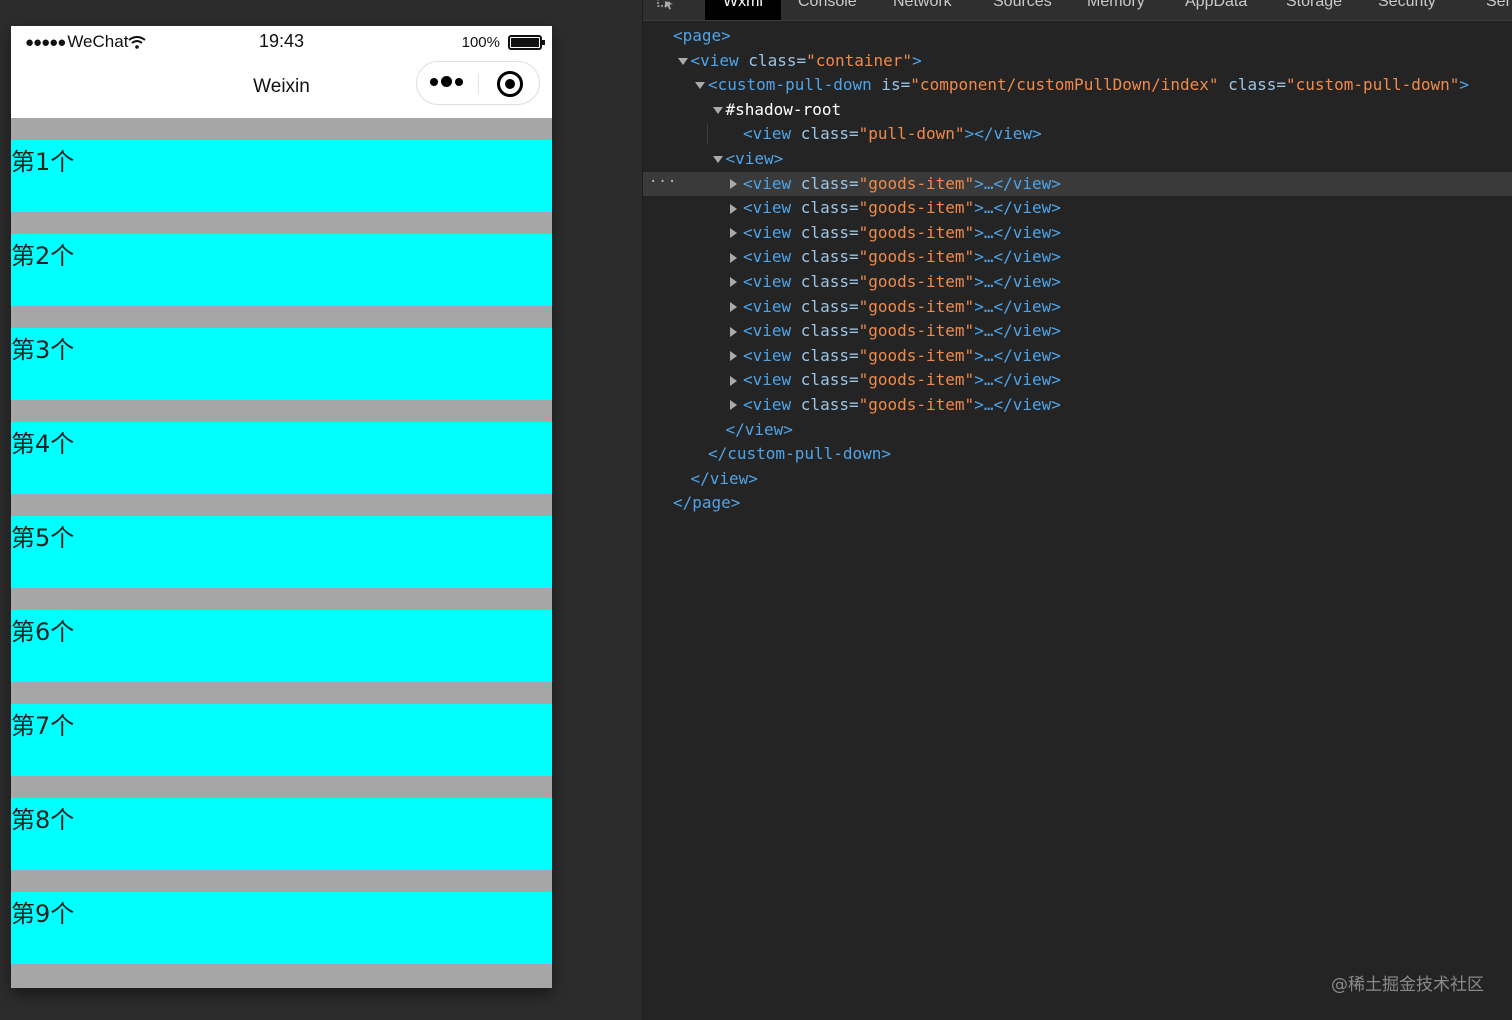  Describe the element at coordinates (1077, 61) in the screenshot. I see `wxml-node-line: <view class="container">` at that location.